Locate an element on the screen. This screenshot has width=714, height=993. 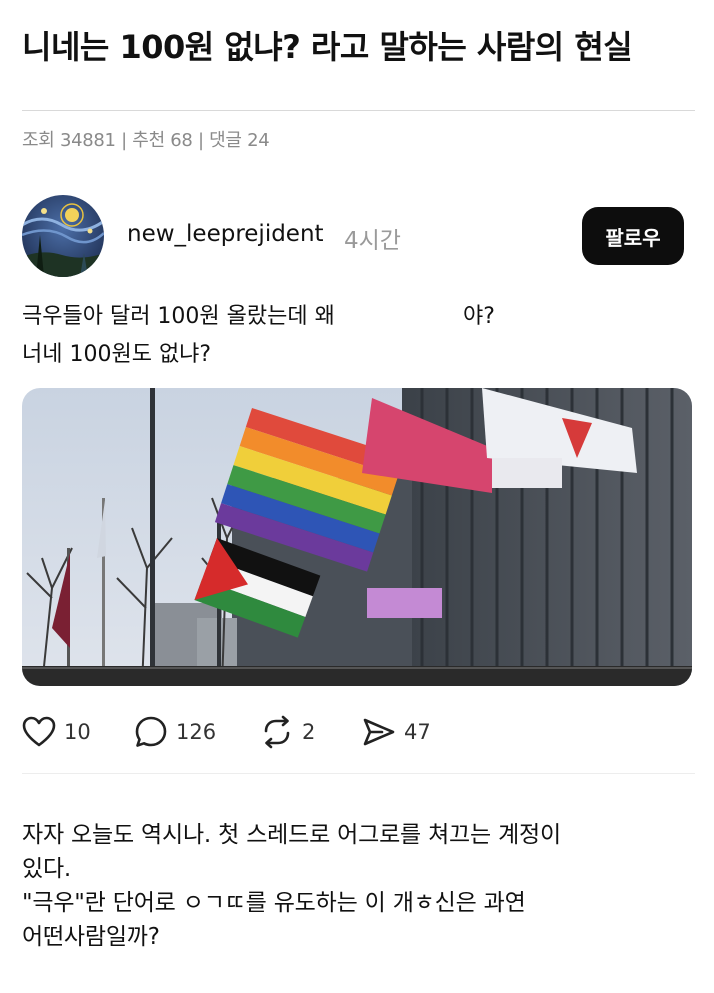
repost-button: 2 is located at coordinates (287, 732).